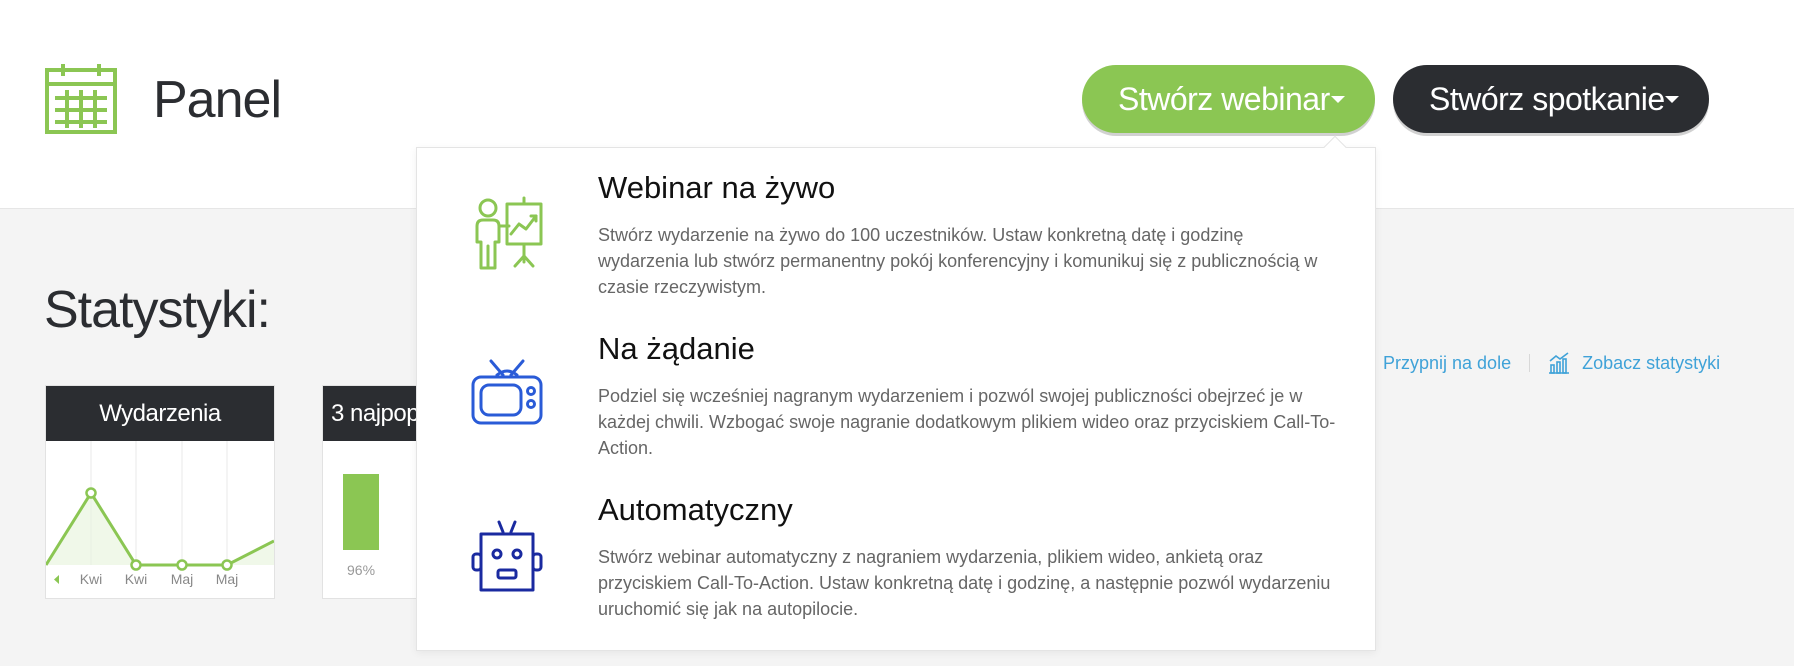  I want to click on create-meeting-label: Stwórz spotkanie, so click(1547, 98).